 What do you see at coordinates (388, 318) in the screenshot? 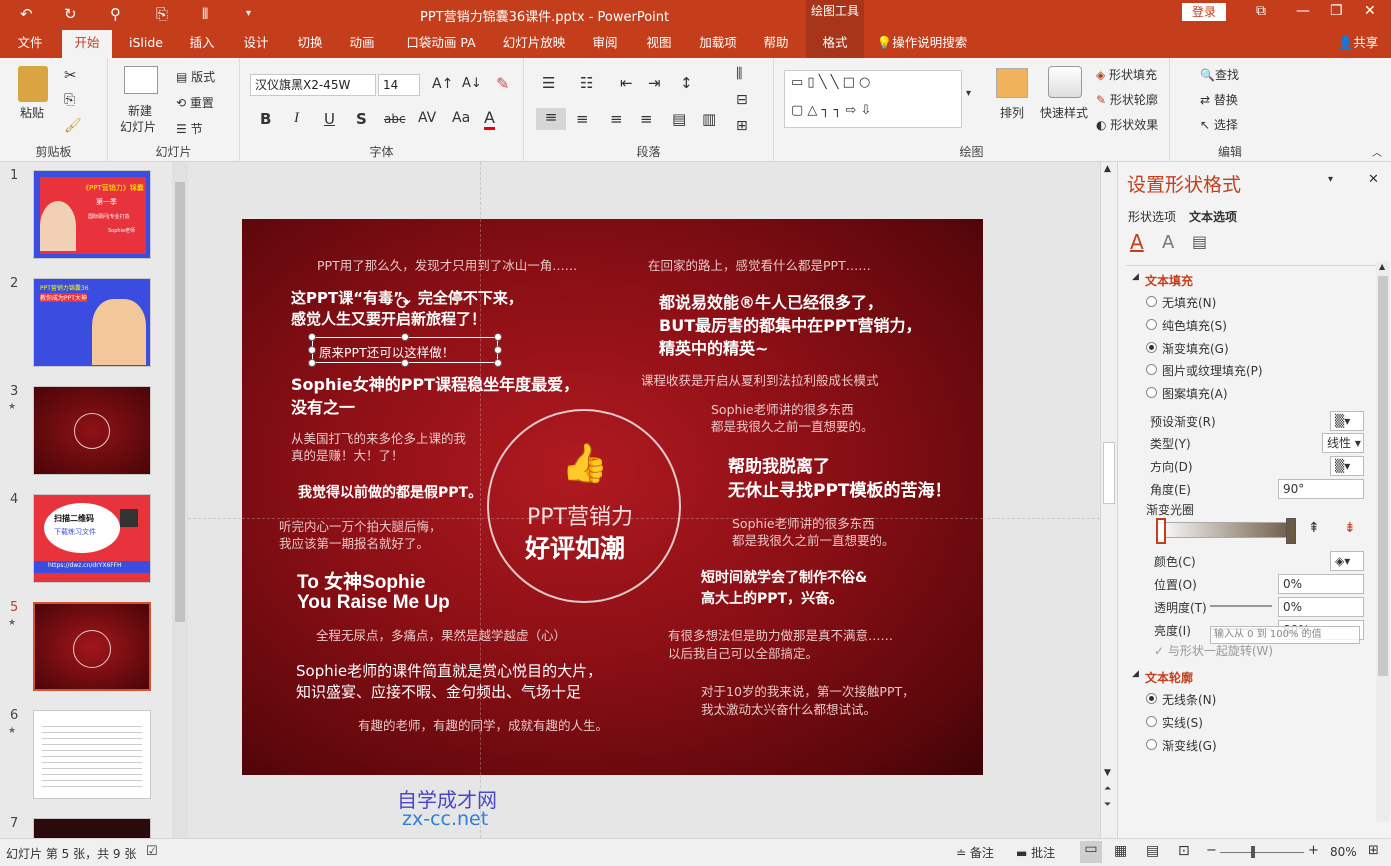
I see `quote-text: 感觉人生又要开启新旅程了！` at bounding box center [388, 318].